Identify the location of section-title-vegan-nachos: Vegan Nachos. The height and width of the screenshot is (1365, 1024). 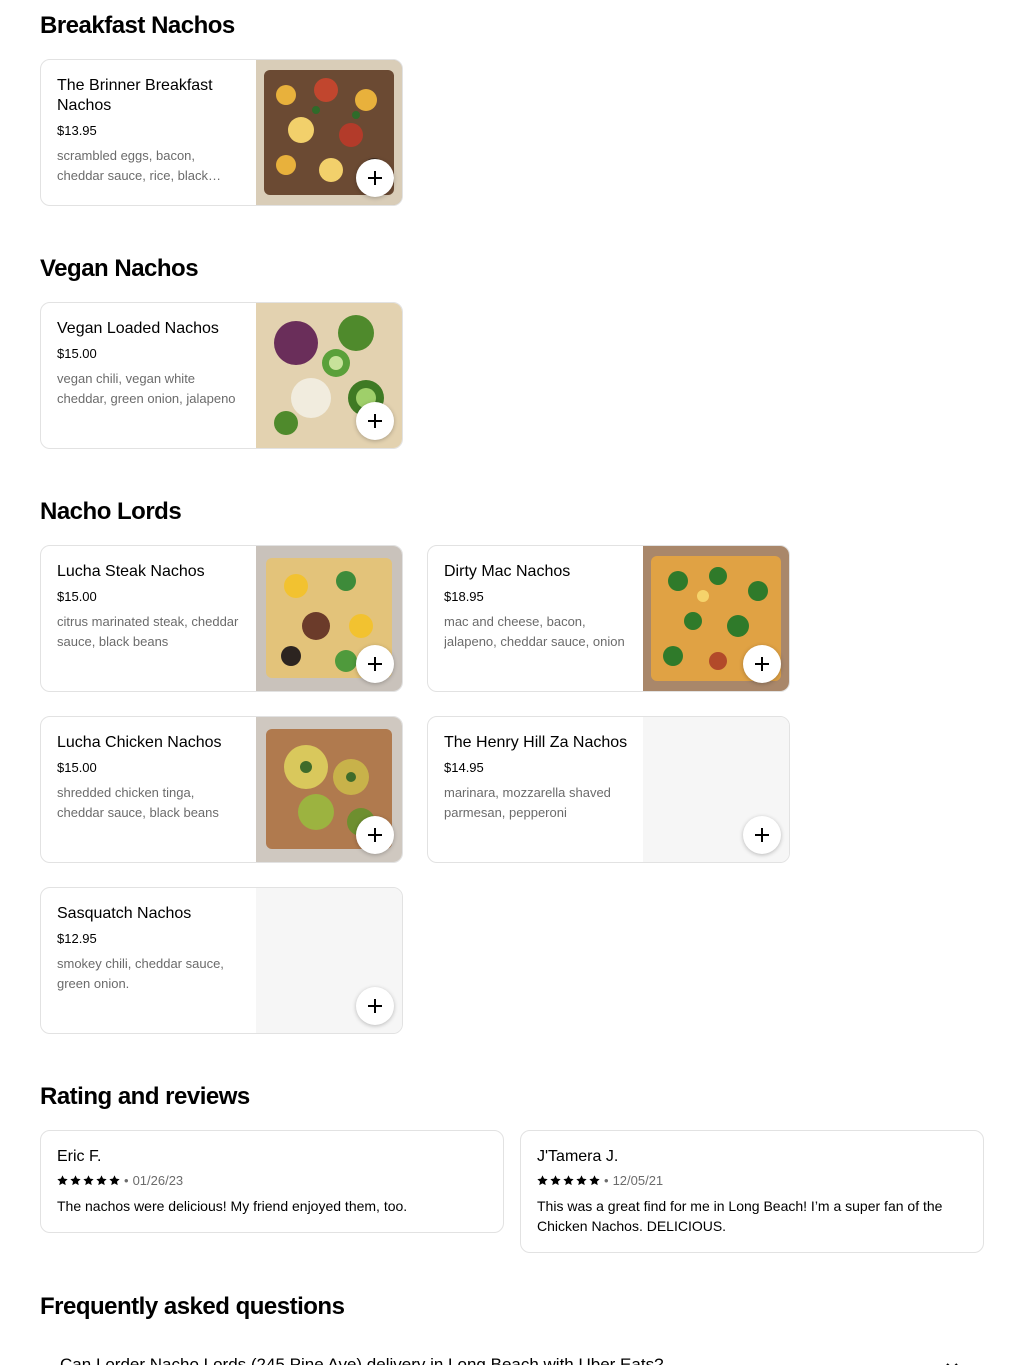
(119, 268).